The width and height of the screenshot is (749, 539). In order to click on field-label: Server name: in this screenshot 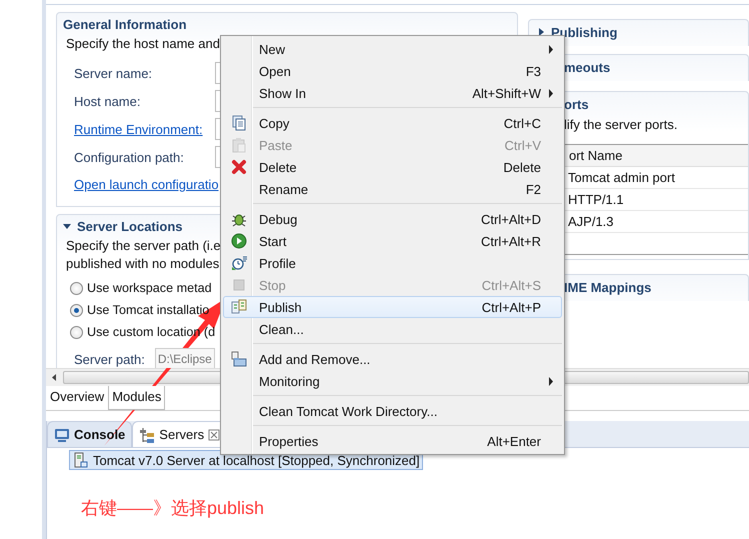, I will do `click(114, 73)`.